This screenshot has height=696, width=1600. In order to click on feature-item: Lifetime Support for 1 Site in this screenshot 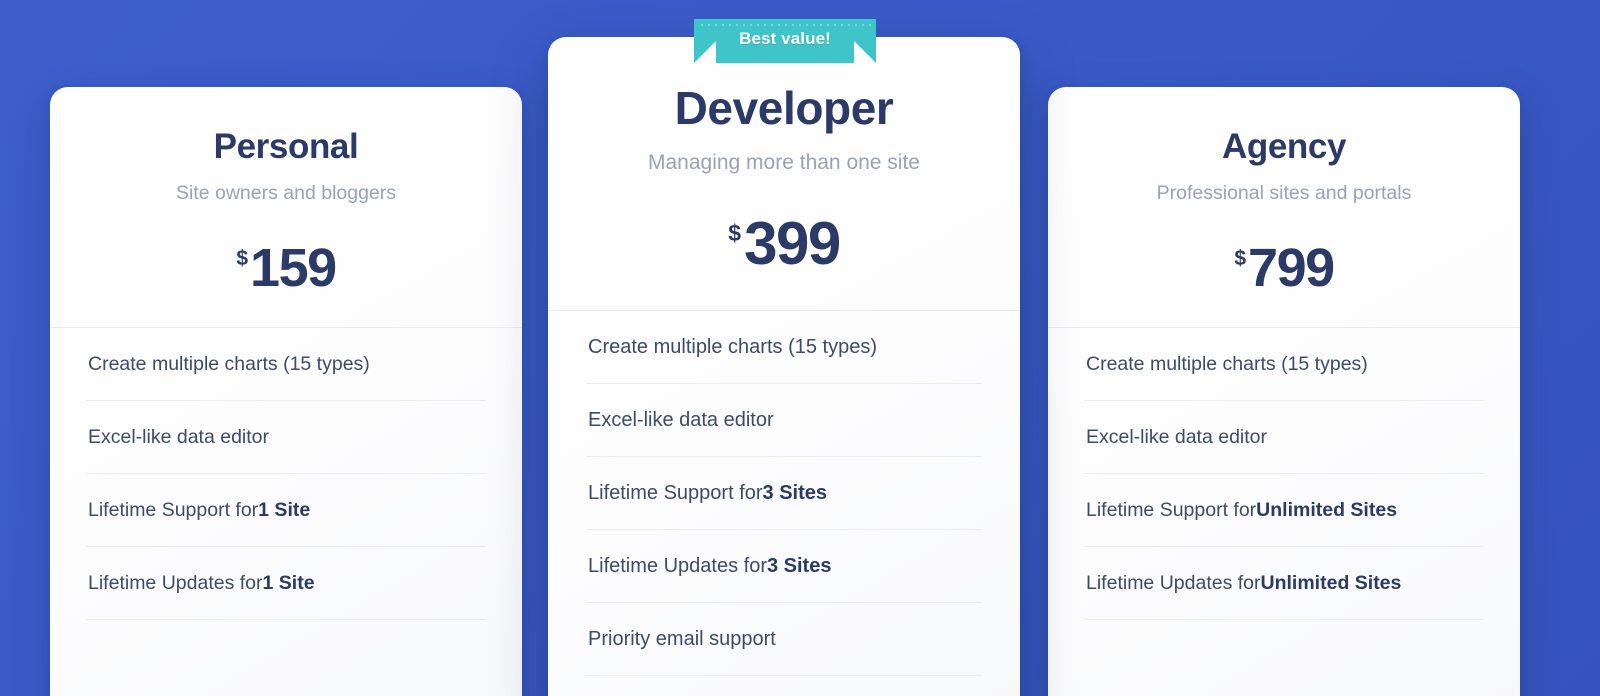, I will do `click(286, 511)`.